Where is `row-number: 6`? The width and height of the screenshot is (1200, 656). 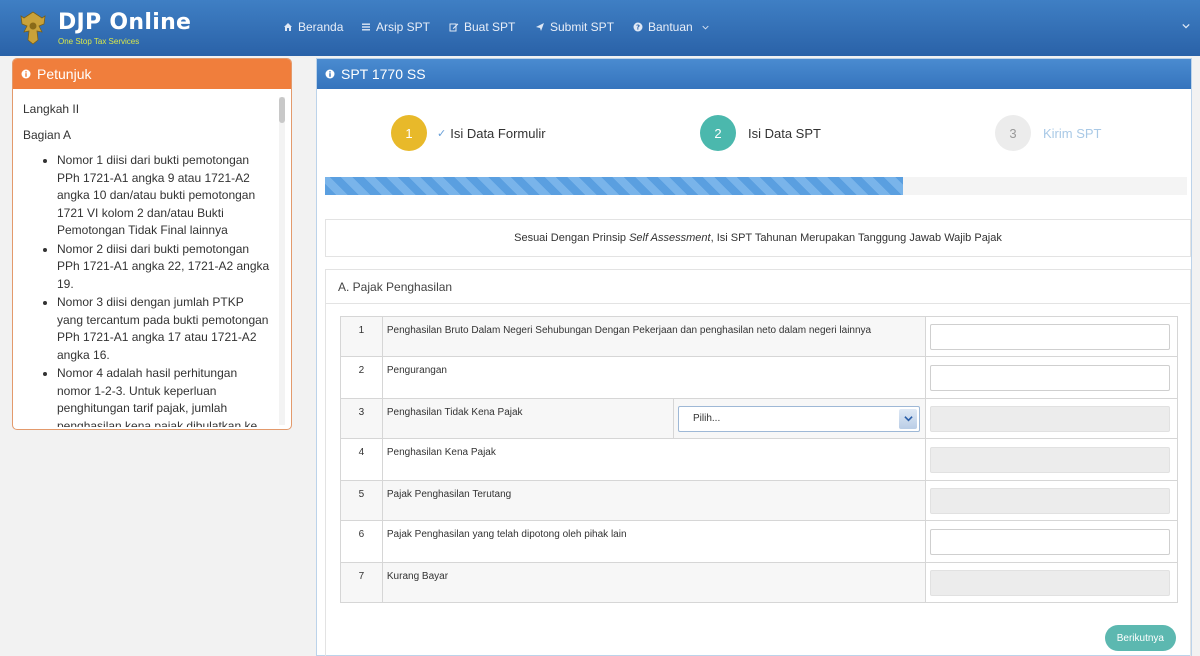 row-number: 6 is located at coordinates (361, 541).